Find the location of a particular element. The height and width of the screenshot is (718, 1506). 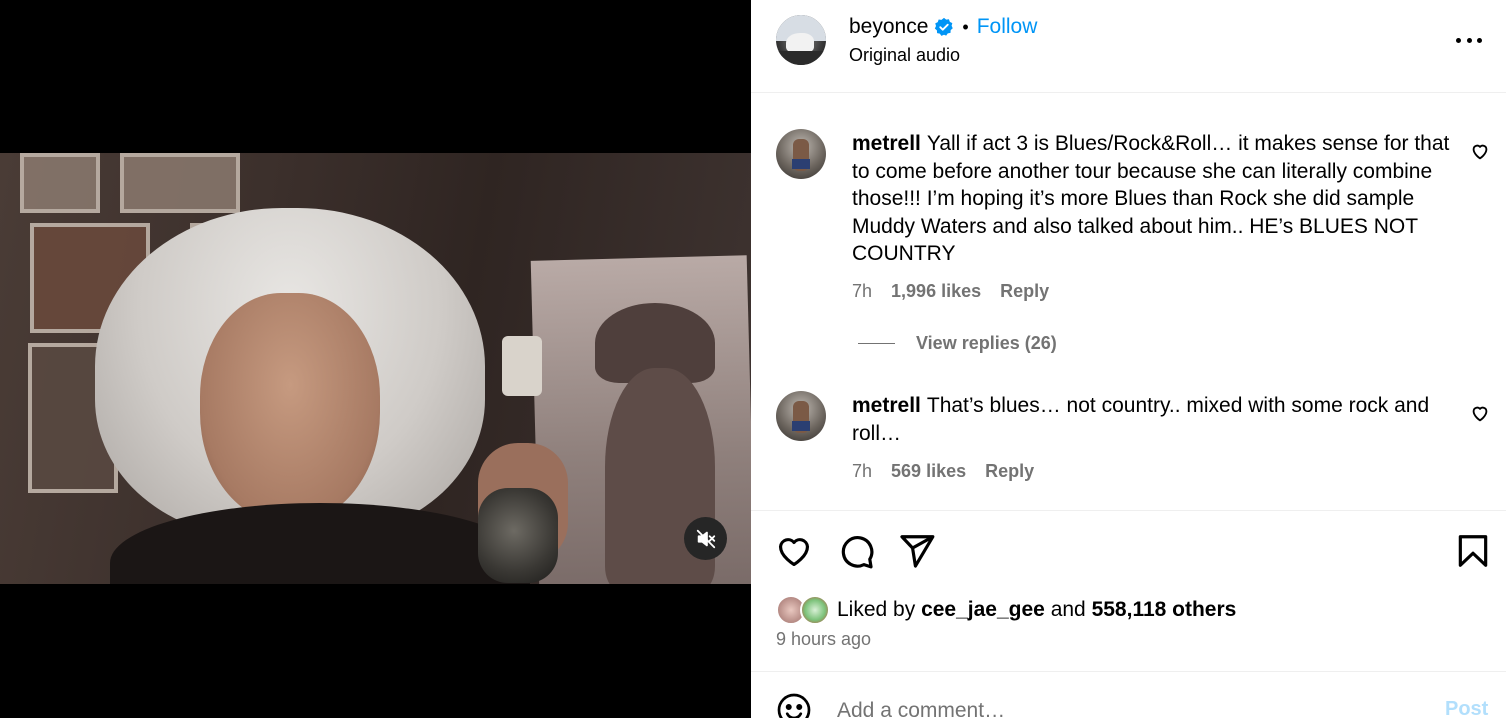

avatar-ground is located at coordinates (801, 58).